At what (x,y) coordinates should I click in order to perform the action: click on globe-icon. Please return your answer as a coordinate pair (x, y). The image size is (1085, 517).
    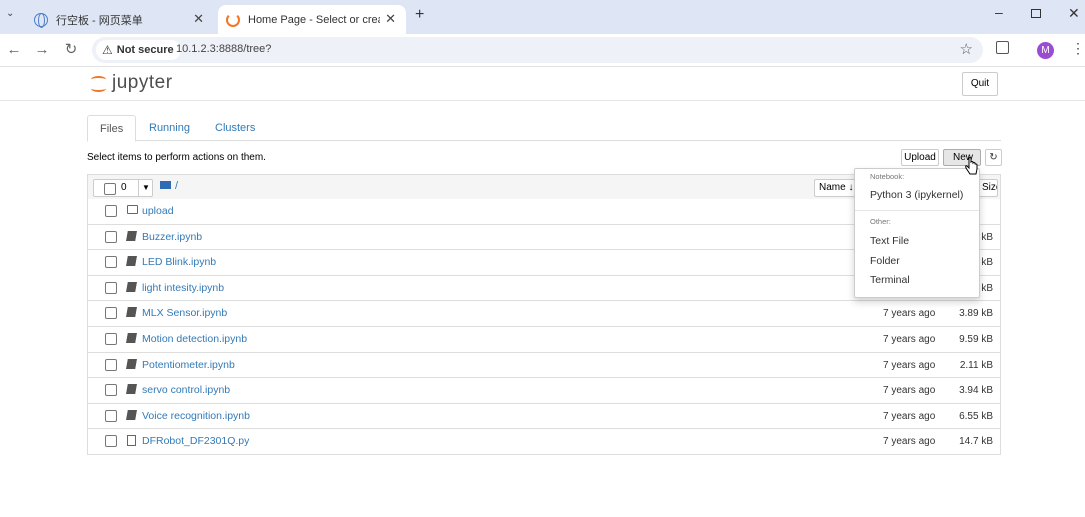
    Looking at the image, I should click on (41, 20).